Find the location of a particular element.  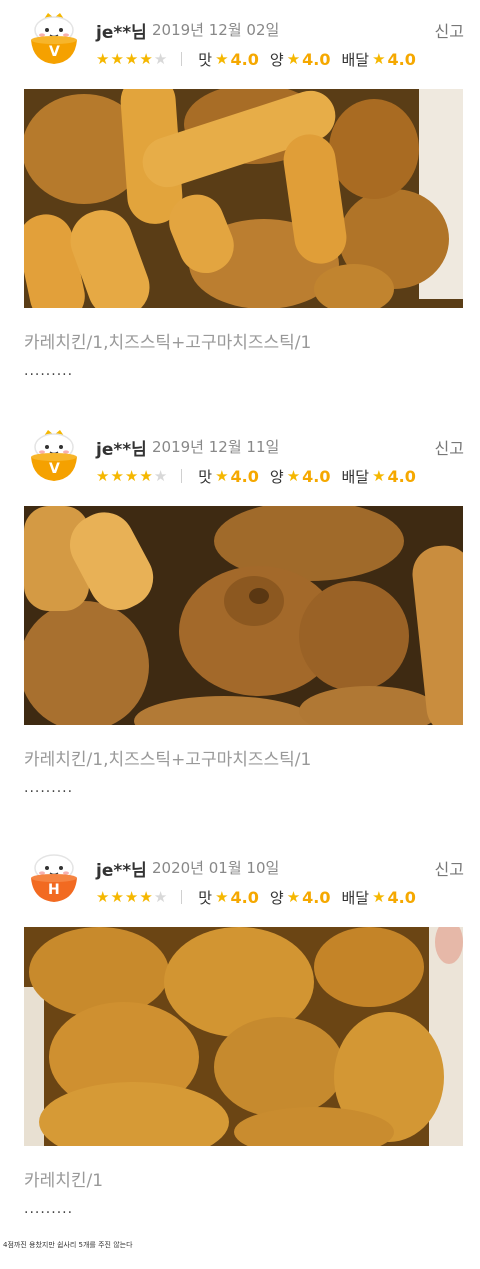

caption: 4점까진 용찼지만 쉽사리 5개를 주진 않는다 is located at coordinates (68, 1245).